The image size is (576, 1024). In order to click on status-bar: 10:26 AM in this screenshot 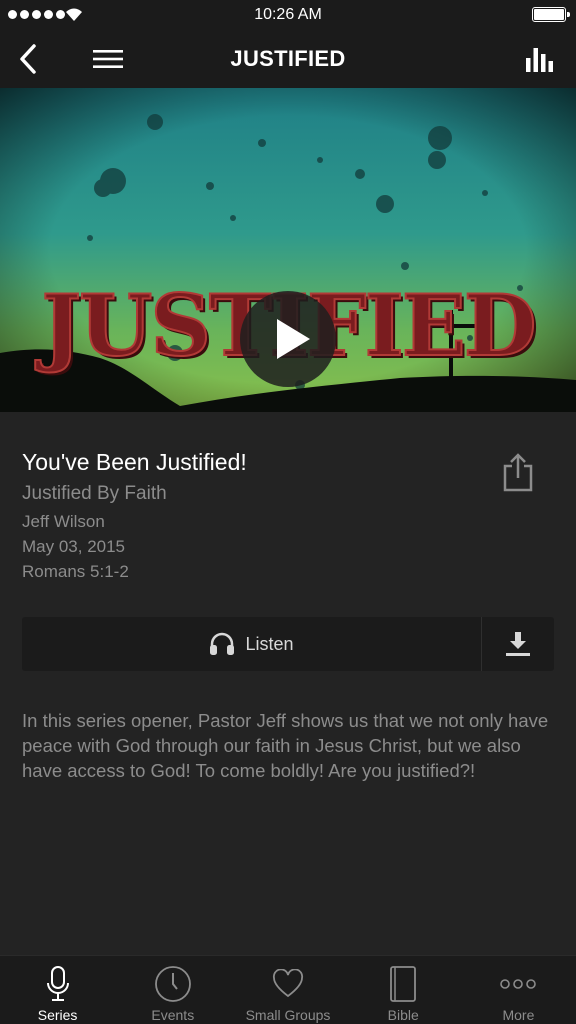, I will do `click(288, 15)`.